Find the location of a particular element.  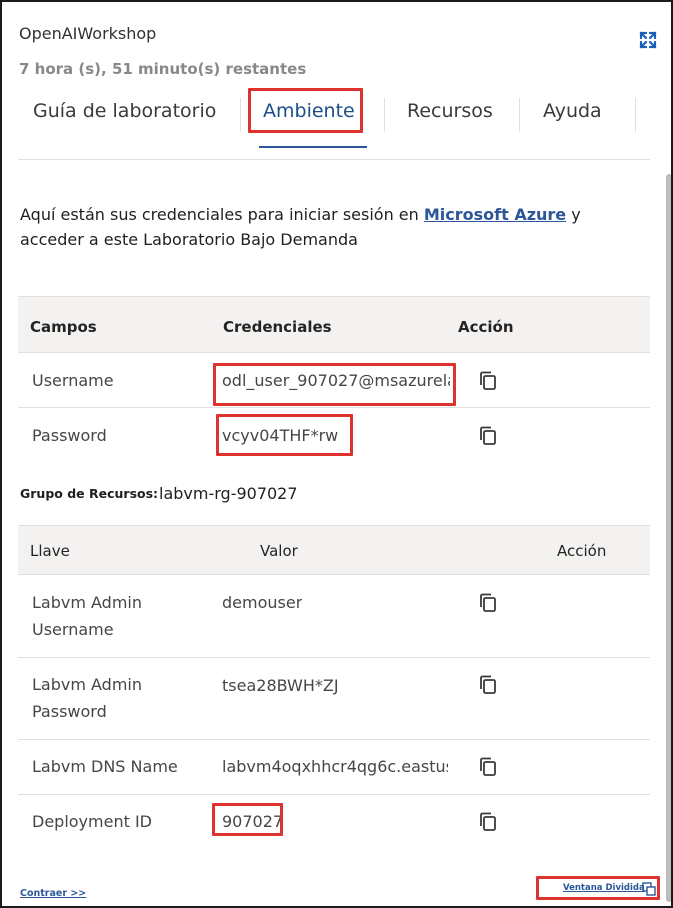

time-remaining: 7 hora (s), 51 minuto(s) restantes is located at coordinates (163, 69).